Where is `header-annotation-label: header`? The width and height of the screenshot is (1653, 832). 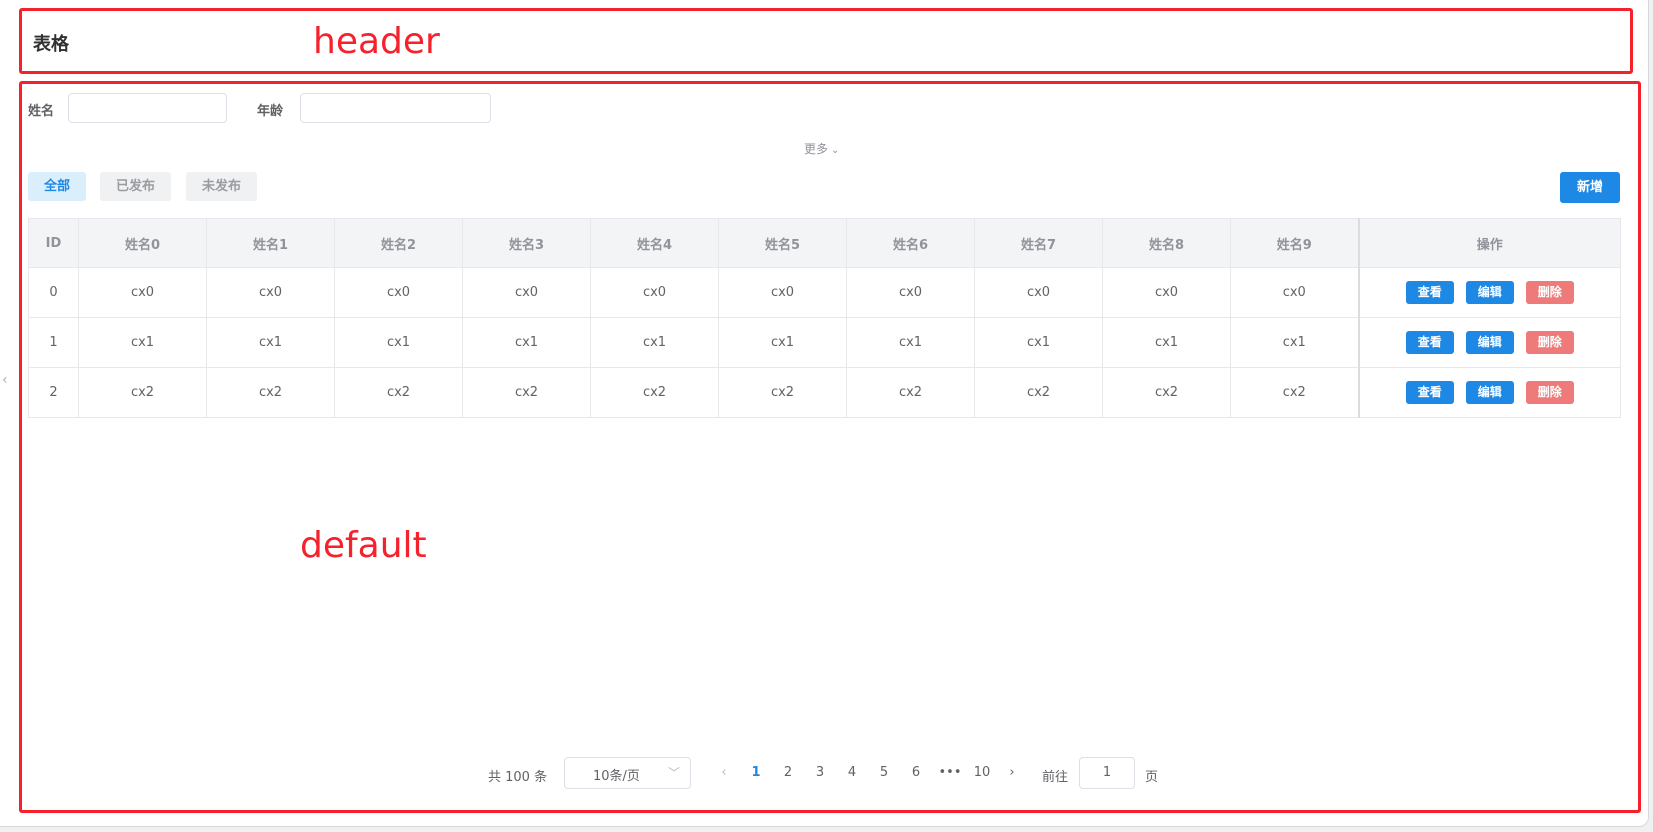 header-annotation-label: header is located at coordinates (376, 41).